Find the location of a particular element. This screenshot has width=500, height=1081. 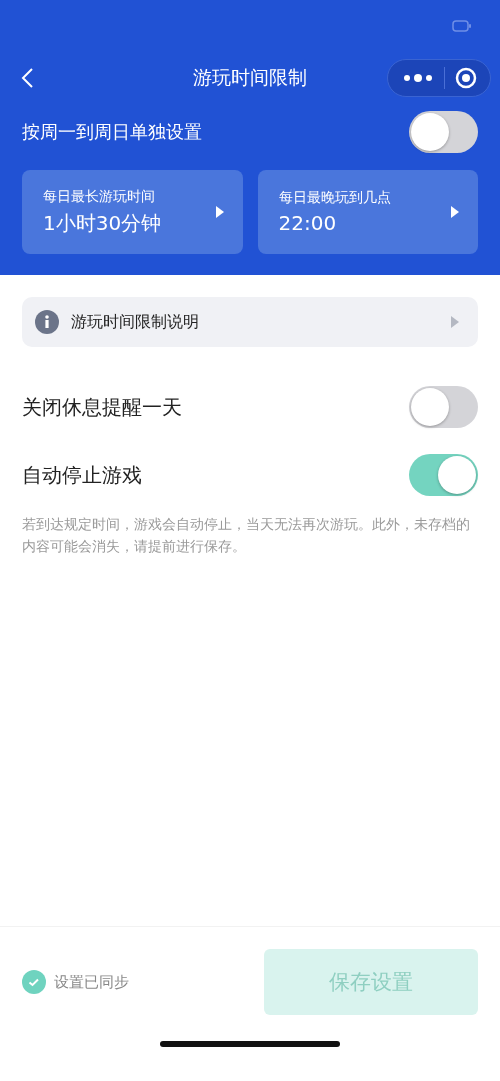

capsule-menu is located at coordinates (439, 77).